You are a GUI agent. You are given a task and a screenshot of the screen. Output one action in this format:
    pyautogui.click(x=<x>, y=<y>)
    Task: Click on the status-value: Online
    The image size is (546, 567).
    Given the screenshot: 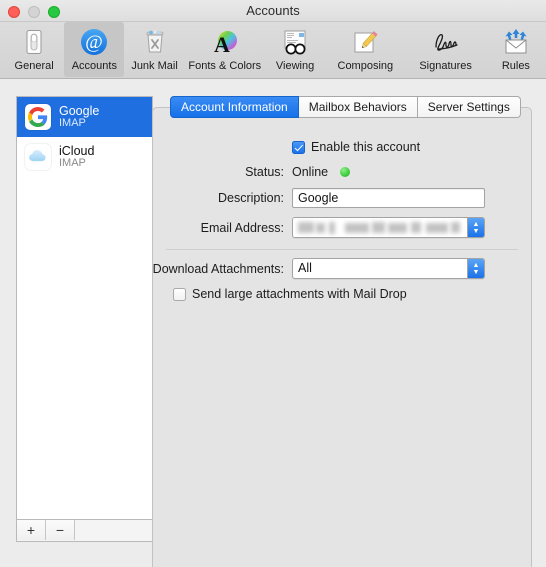 What is the action you would take?
    pyautogui.click(x=310, y=172)
    